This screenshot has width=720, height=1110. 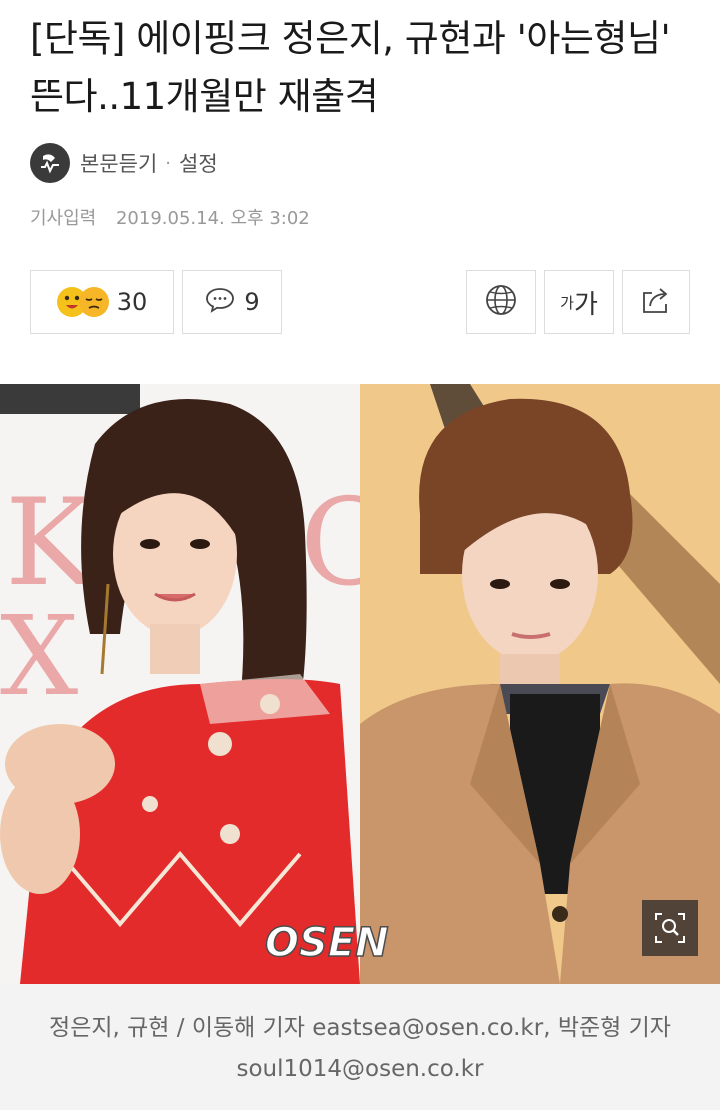 What do you see at coordinates (220, 302) in the screenshot?
I see `comment-icon` at bounding box center [220, 302].